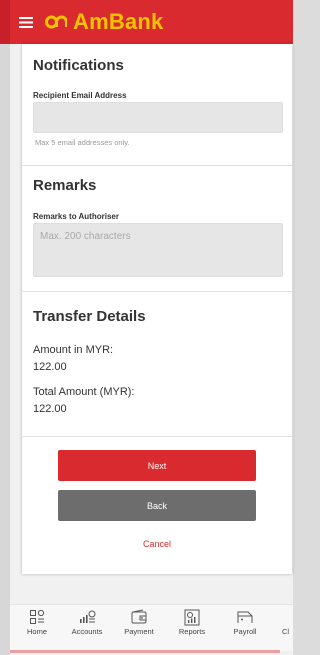 This screenshot has width=320, height=655. Describe the element at coordinates (287, 622) in the screenshot. I see `tab-partial: Cl` at that location.